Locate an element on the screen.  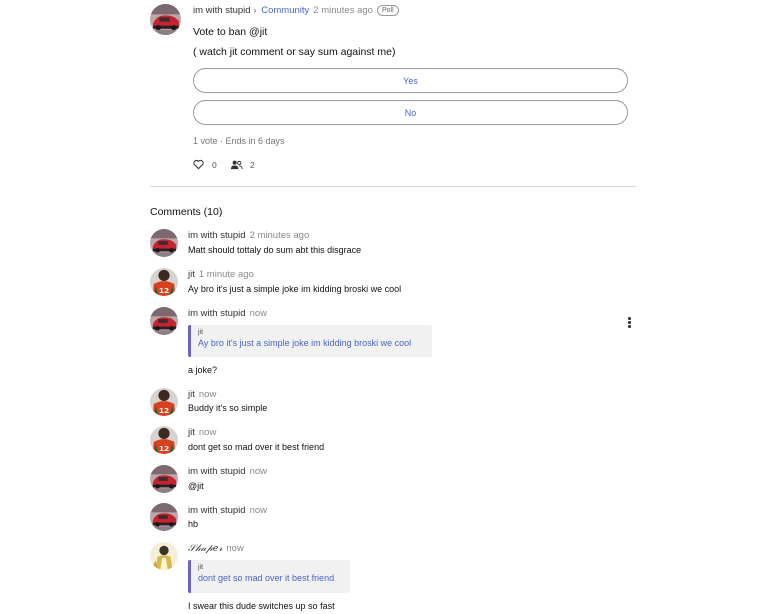
comment-meta: 𝒮𝒽𝒶𝓅𝑒𝓇 now is located at coordinates (216, 548).